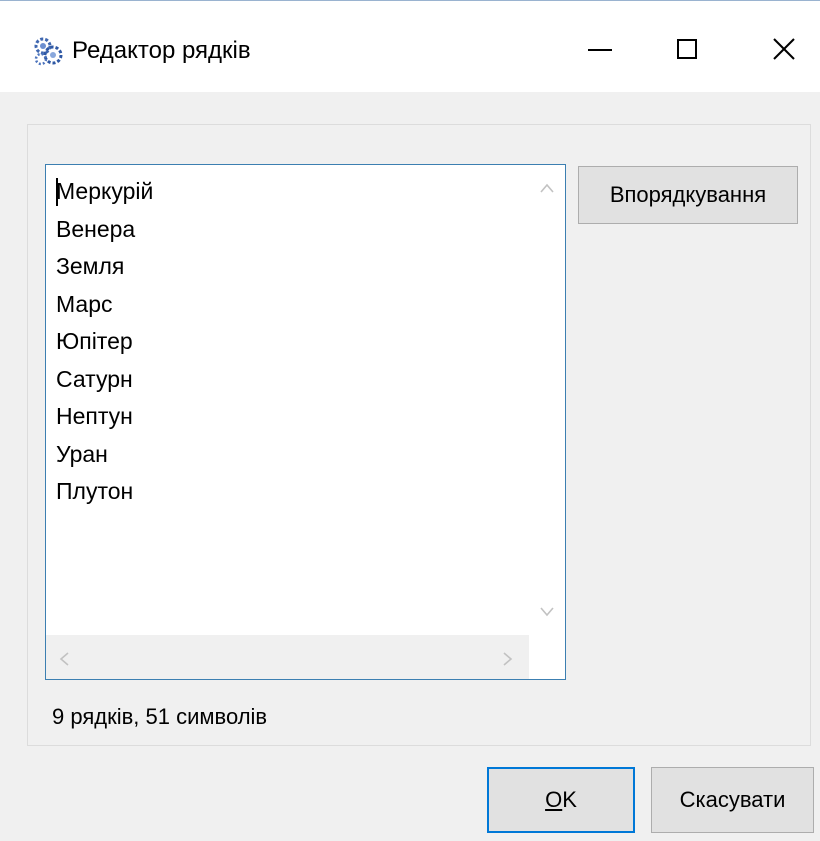 The height and width of the screenshot is (841, 820). What do you see at coordinates (569, 799) in the screenshot?
I see `ok-label-rest: K` at bounding box center [569, 799].